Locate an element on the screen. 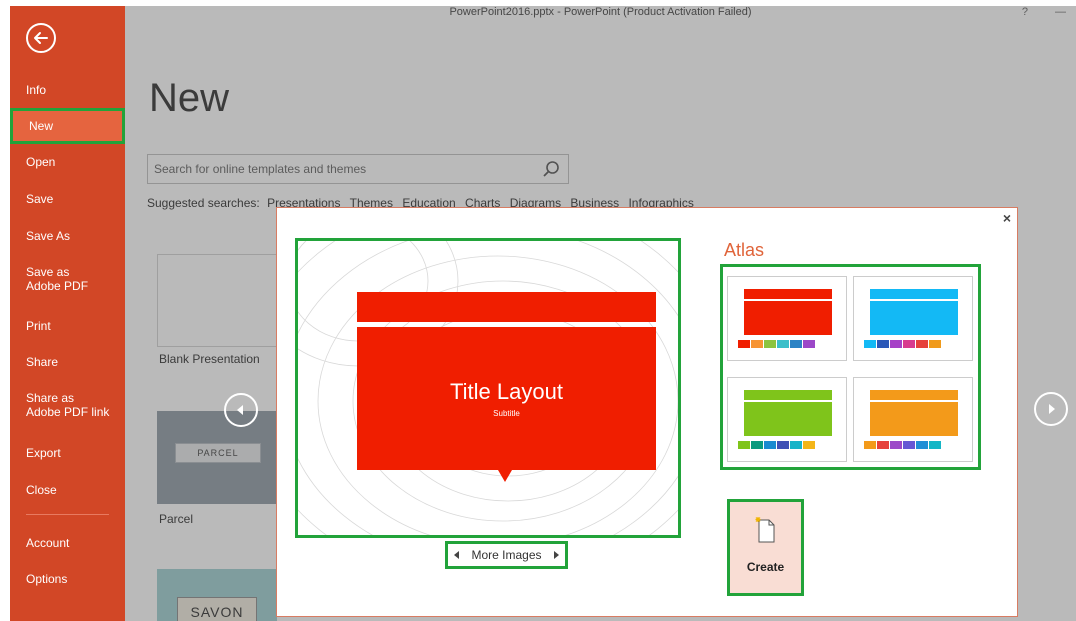 This screenshot has width=1076, height=621. variant-green is located at coordinates (787, 419).